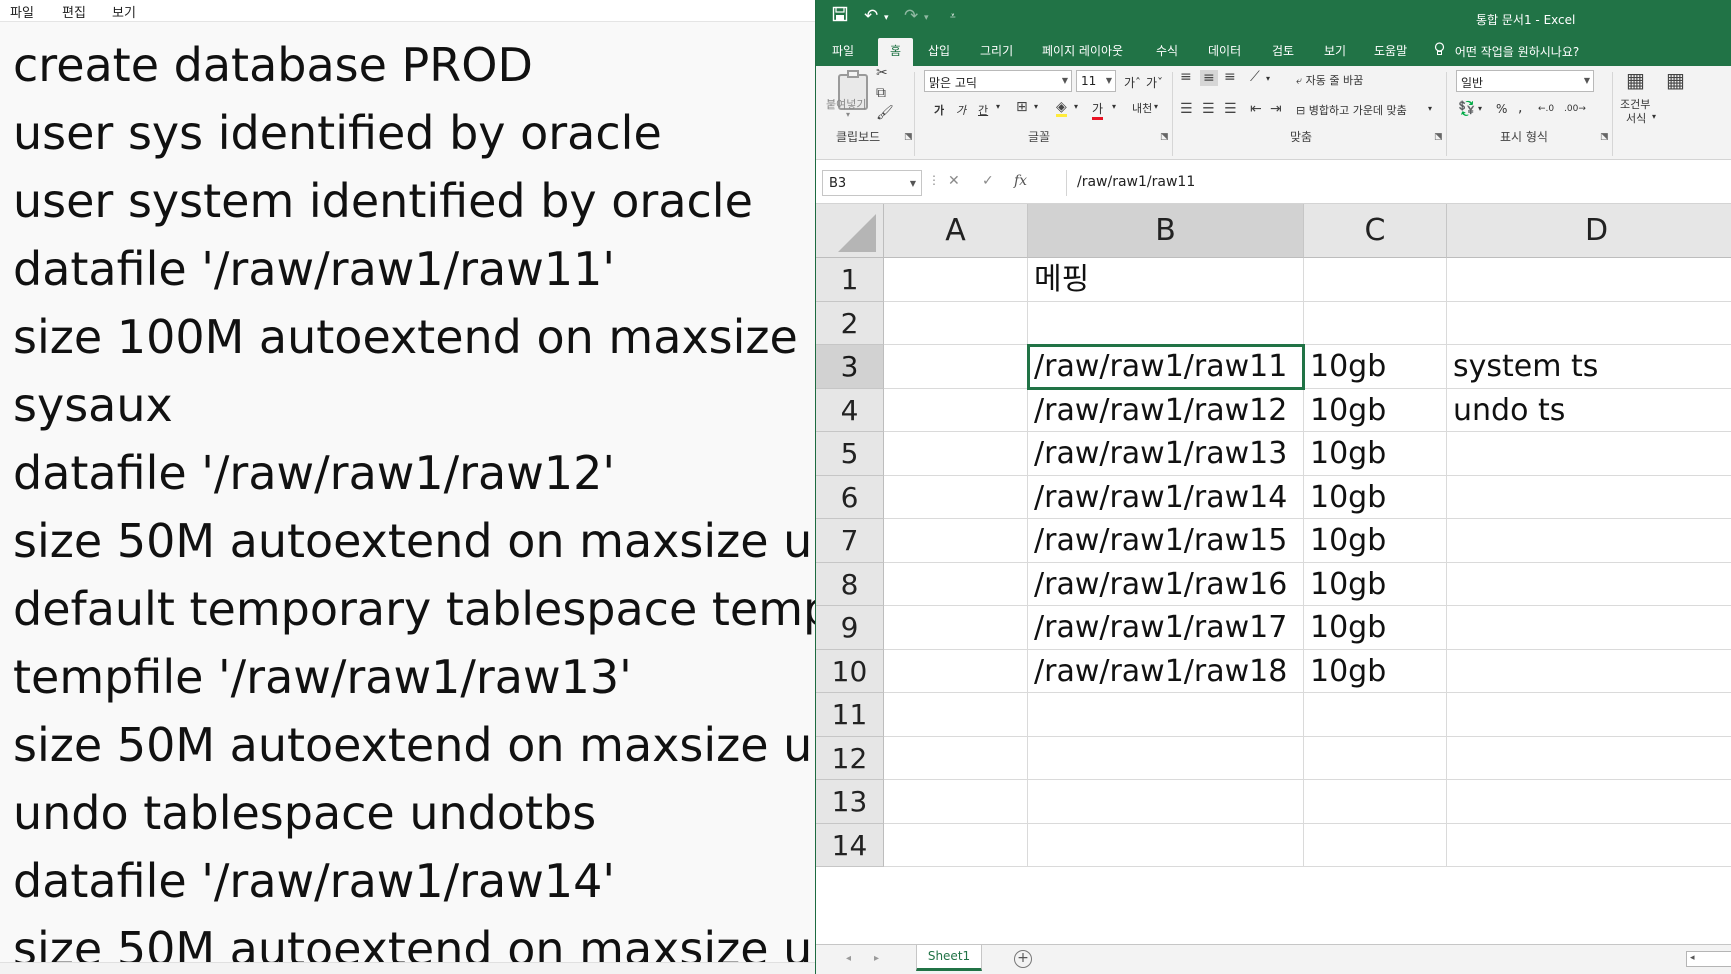 This screenshot has width=1731, height=974. Describe the element at coordinates (1375, 758) in the screenshot. I see `cell-c12` at that location.